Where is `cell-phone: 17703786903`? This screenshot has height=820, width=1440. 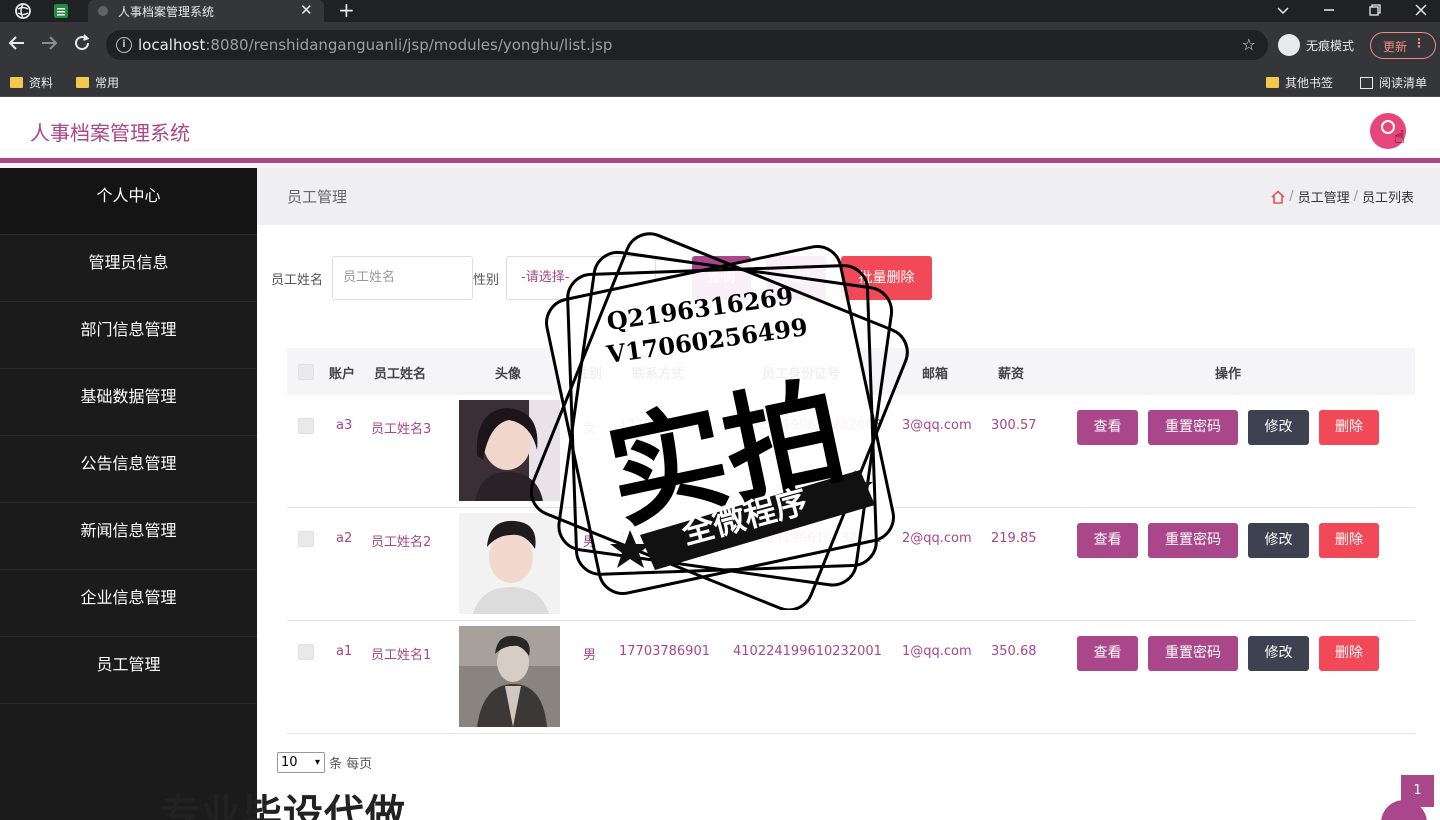 cell-phone: 17703786903 is located at coordinates (664, 425).